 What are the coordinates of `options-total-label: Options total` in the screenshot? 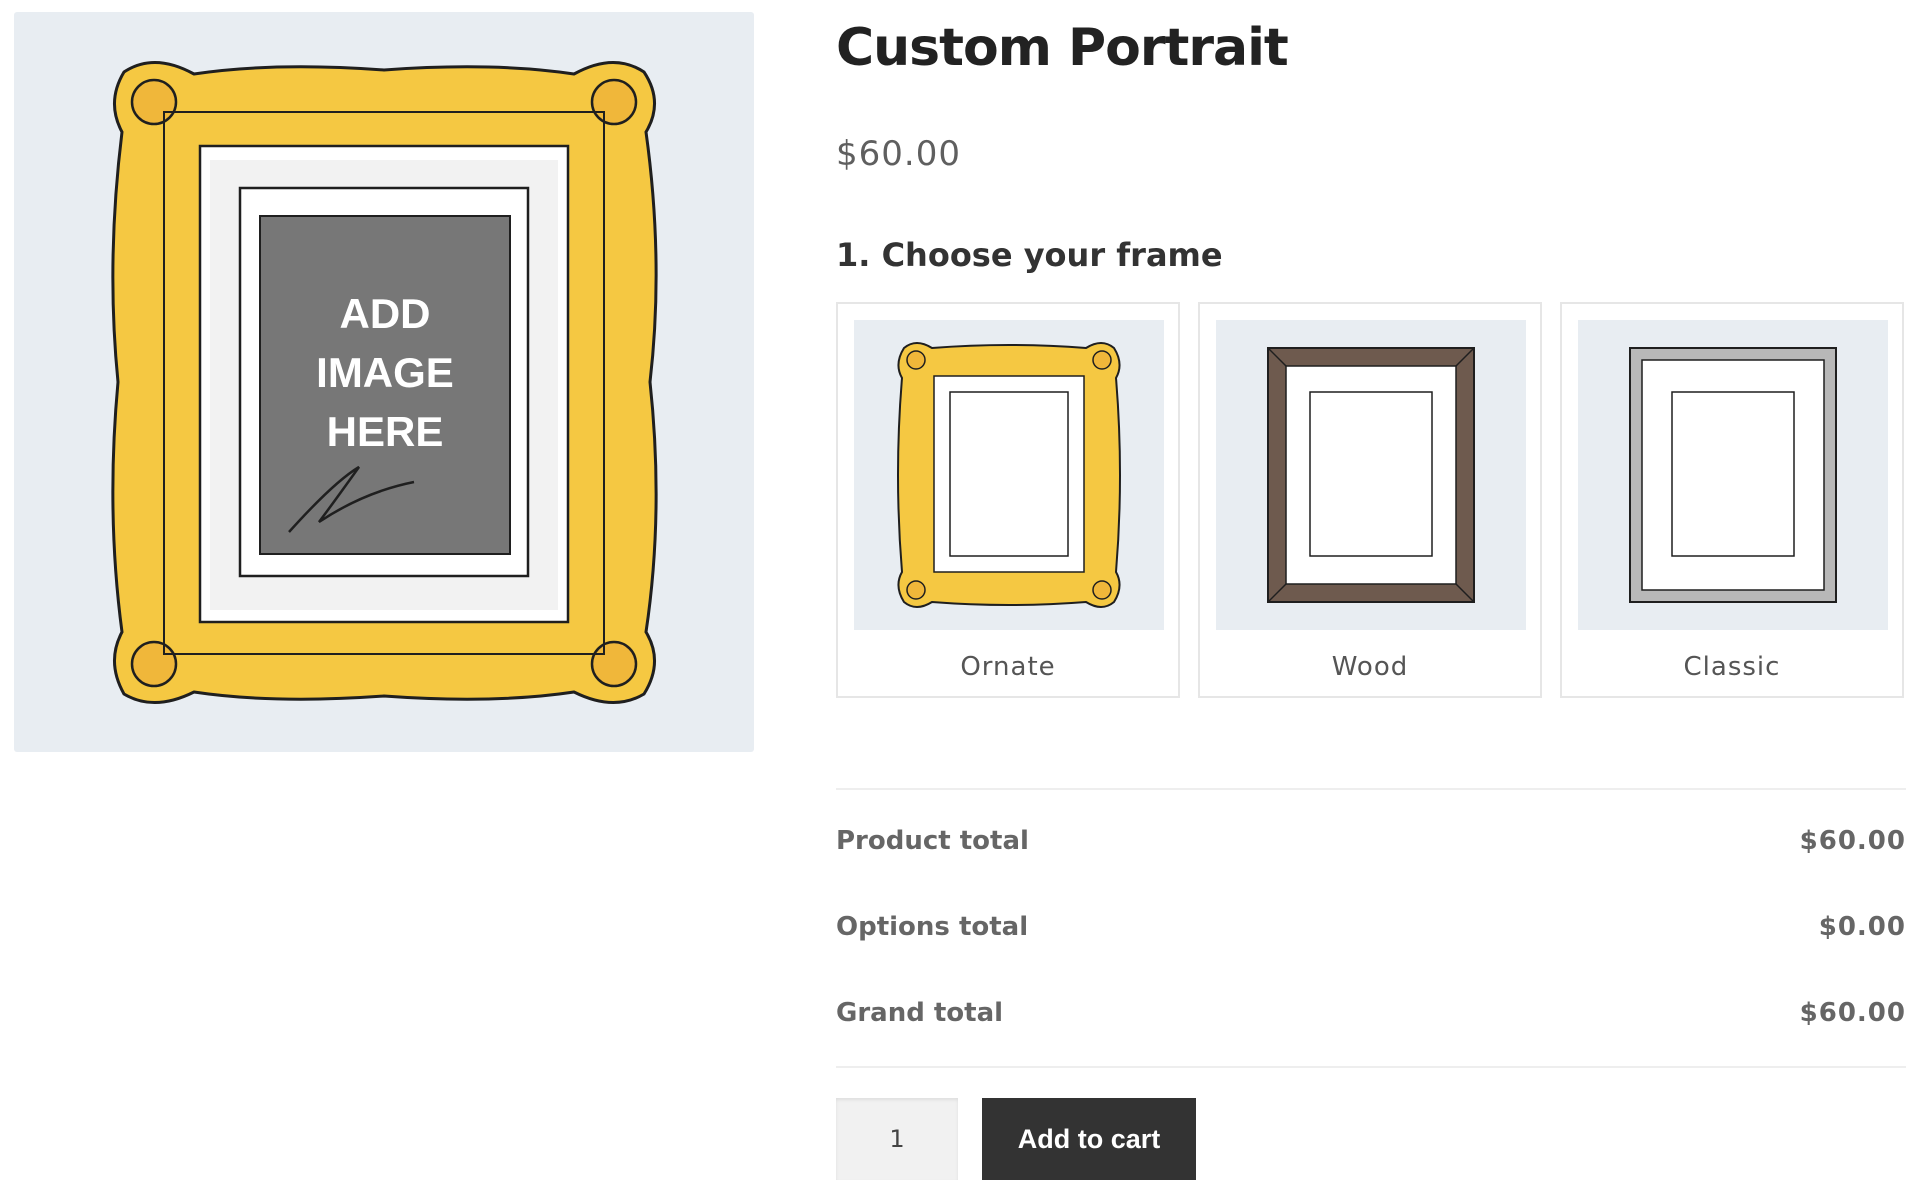 It's located at (932, 927).